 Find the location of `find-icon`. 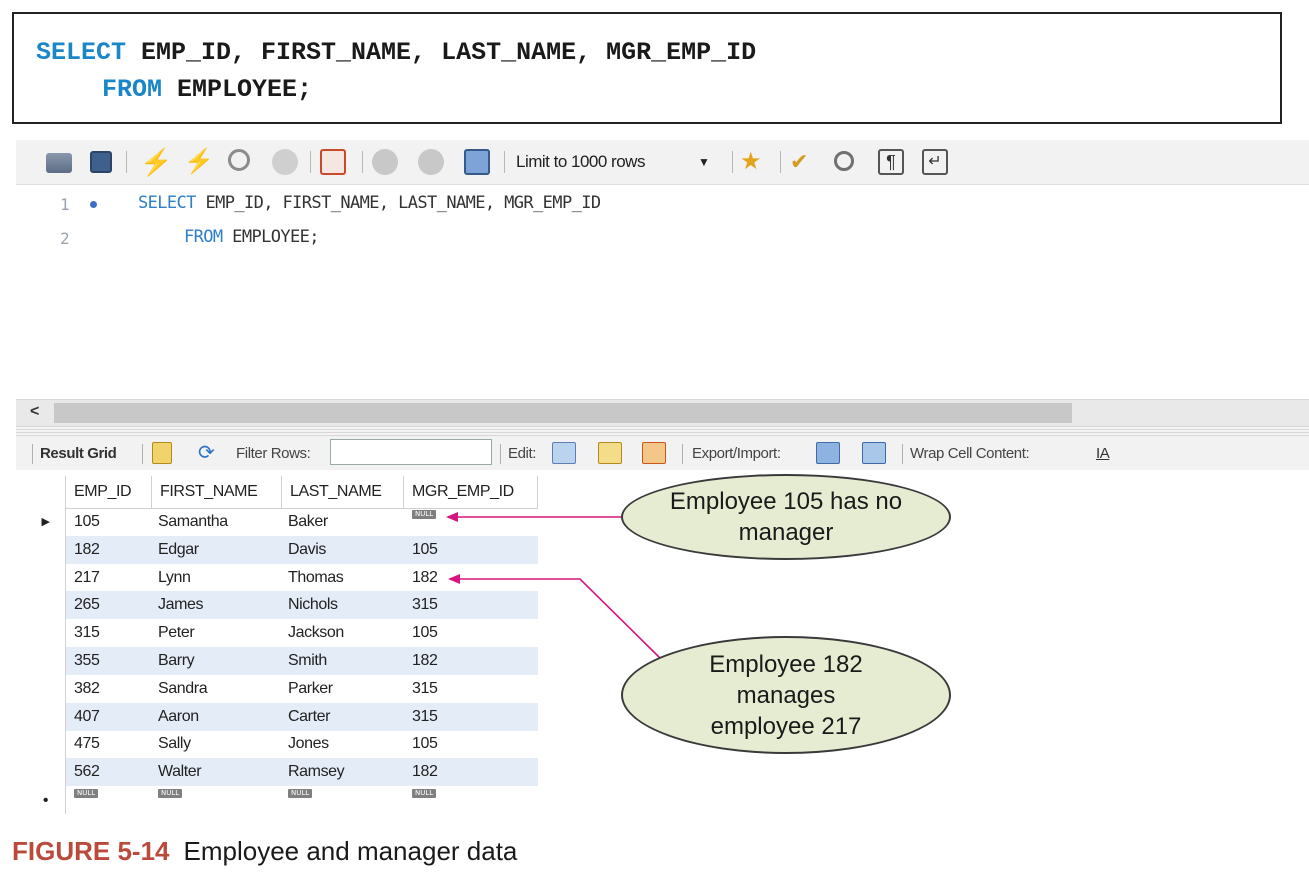

find-icon is located at coordinates (844, 161).